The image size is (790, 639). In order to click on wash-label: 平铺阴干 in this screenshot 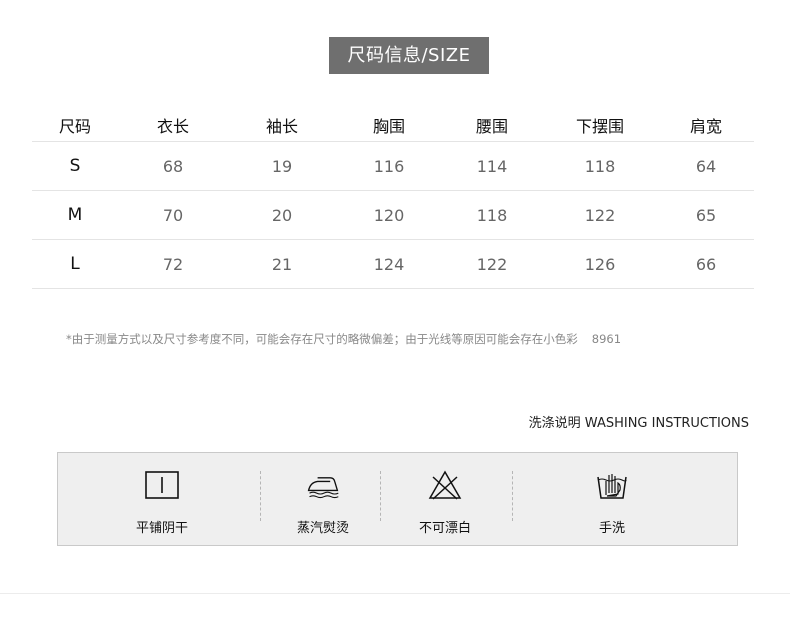, I will do `click(161, 528)`.